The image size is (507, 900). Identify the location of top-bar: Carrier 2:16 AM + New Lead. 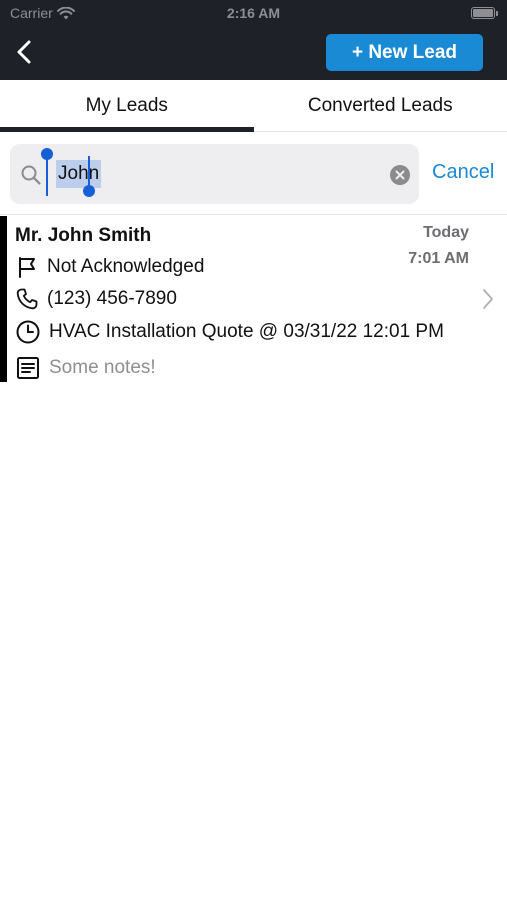
(253, 40).